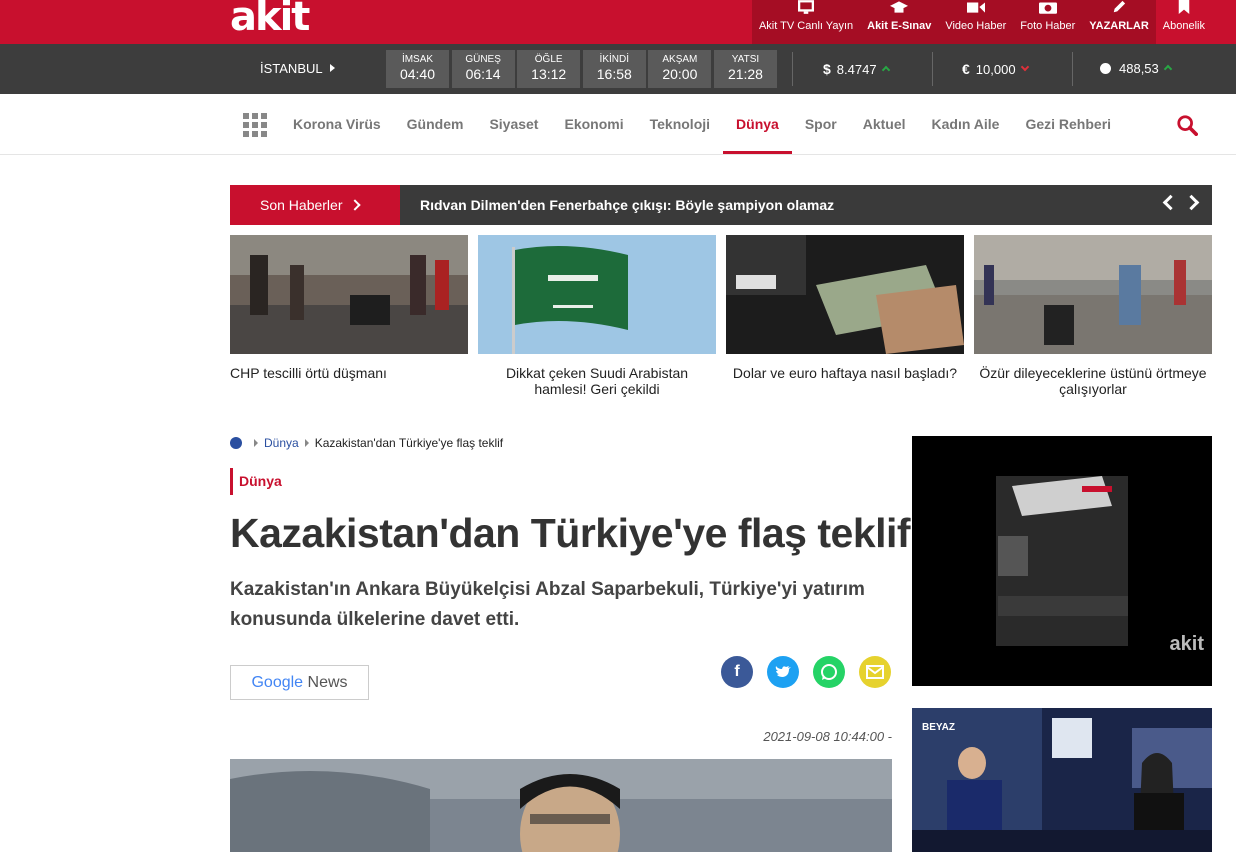 The image size is (1236, 852). I want to click on news-card: Dolar ve euro haftaya nasıl başladı?, so click(845, 308).